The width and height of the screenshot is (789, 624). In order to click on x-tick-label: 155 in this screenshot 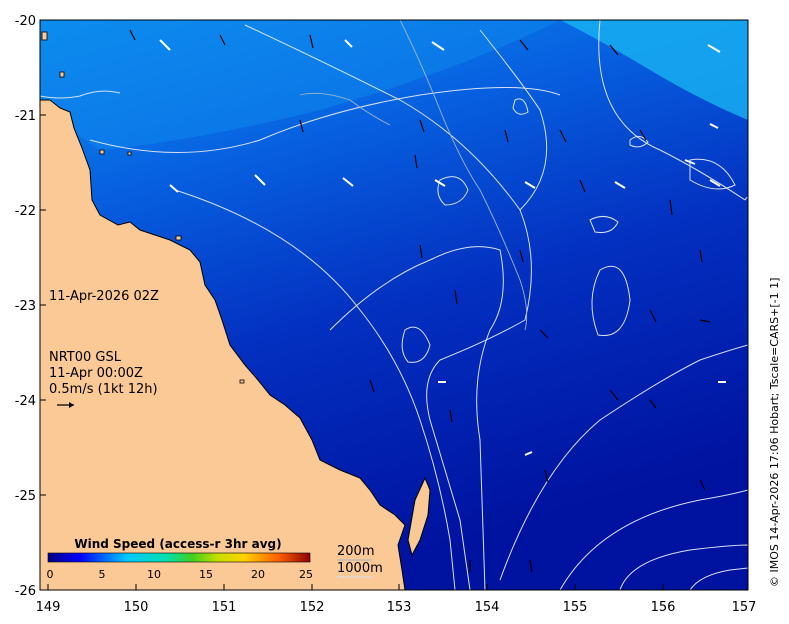, I will do `click(575, 607)`.